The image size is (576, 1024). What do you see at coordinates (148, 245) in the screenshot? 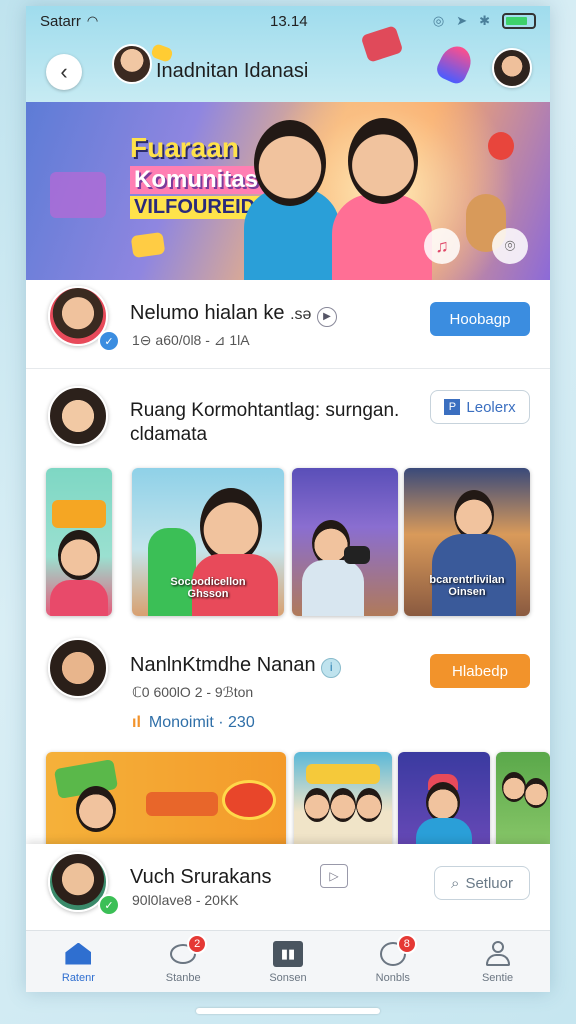
I see `sticker-icon` at bounding box center [148, 245].